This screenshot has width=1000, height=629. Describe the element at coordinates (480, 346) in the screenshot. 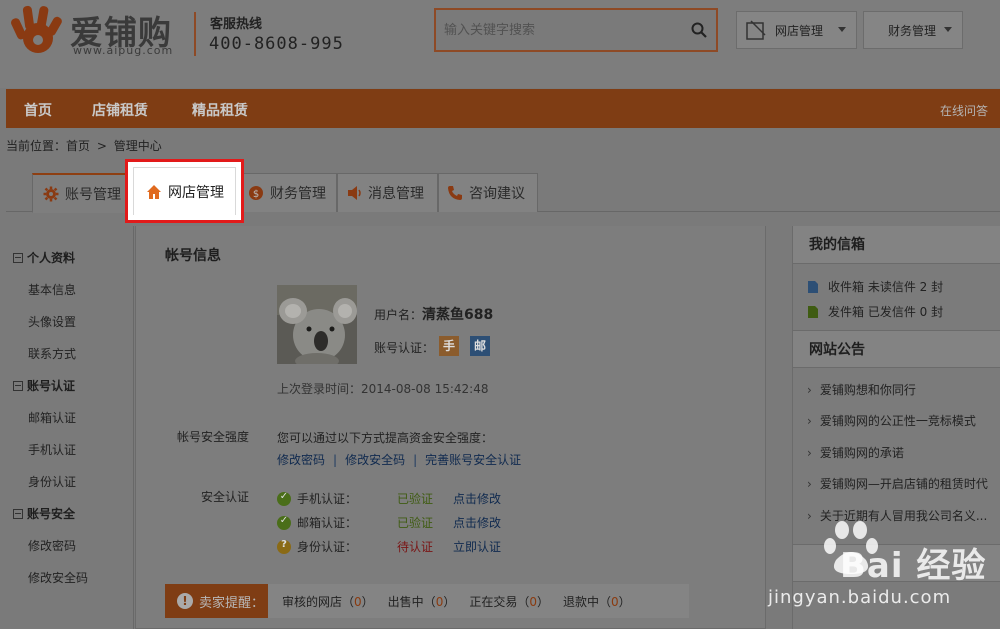

I see `email-verified-badge: 邮` at that location.